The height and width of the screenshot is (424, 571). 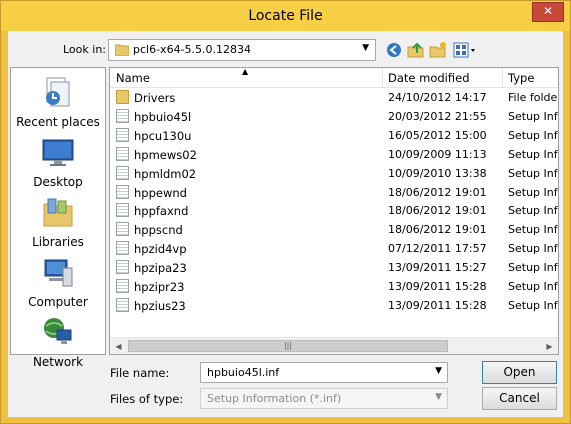 What do you see at coordinates (394, 50) in the screenshot?
I see `back-icon` at bounding box center [394, 50].